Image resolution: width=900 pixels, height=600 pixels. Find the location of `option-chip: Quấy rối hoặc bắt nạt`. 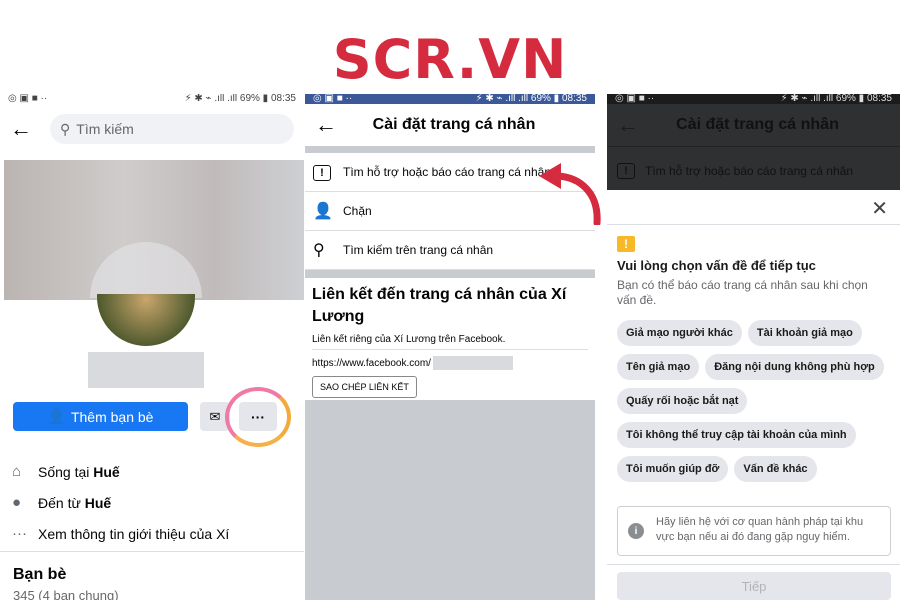

option-chip: Quấy rối hoặc bắt nạt is located at coordinates (682, 401).